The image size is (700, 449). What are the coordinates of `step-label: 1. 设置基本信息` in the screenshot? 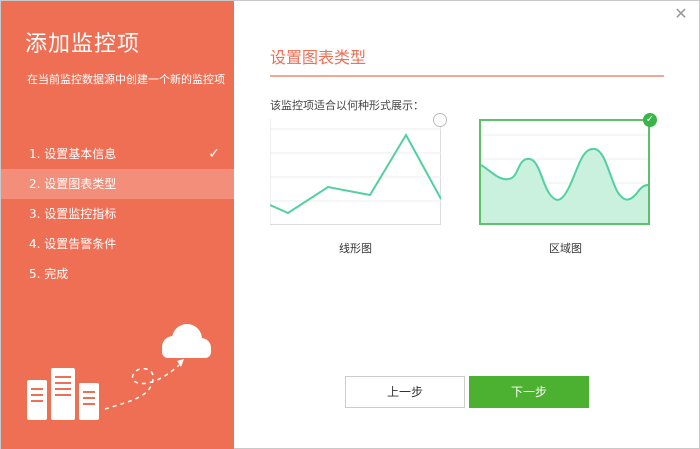 It's located at (73, 154).